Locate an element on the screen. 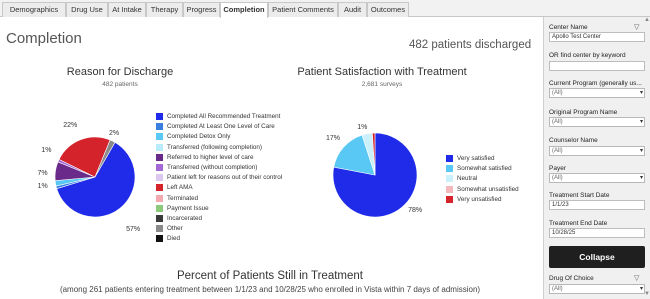 This screenshot has width=650, height=299. legend-label: Transferred (following completion) is located at coordinates (214, 147).